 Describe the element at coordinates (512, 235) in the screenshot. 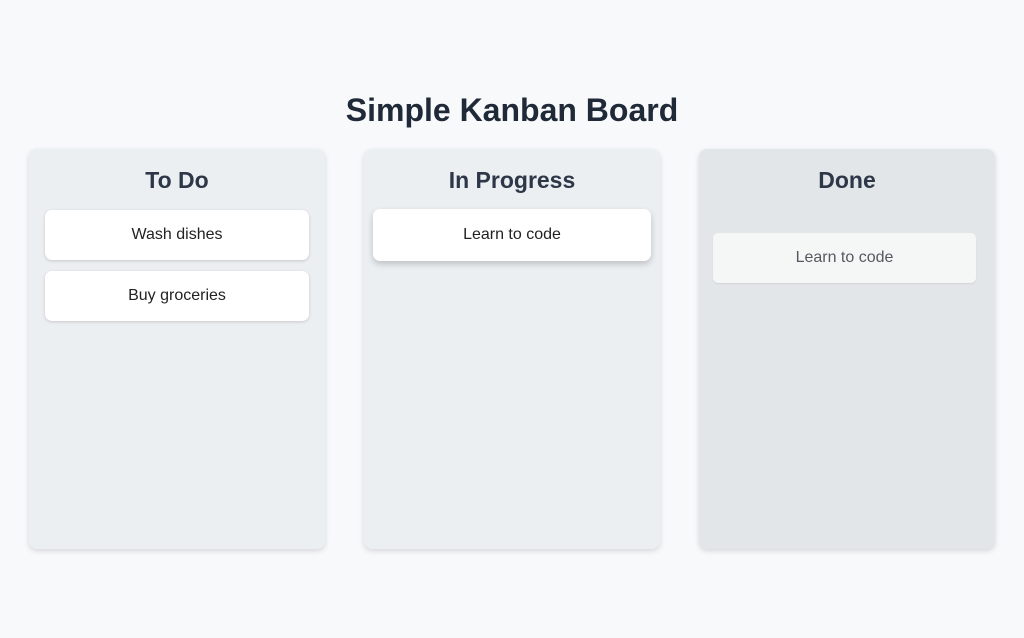

I see `task-card-dragging: Learn to code` at that location.